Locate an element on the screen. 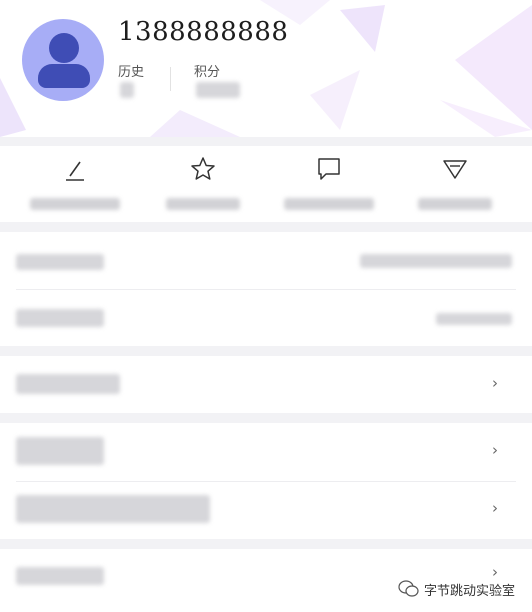 This screenshot has height=612, width=532. quick-action-comments is located at coordinates (328, 184).